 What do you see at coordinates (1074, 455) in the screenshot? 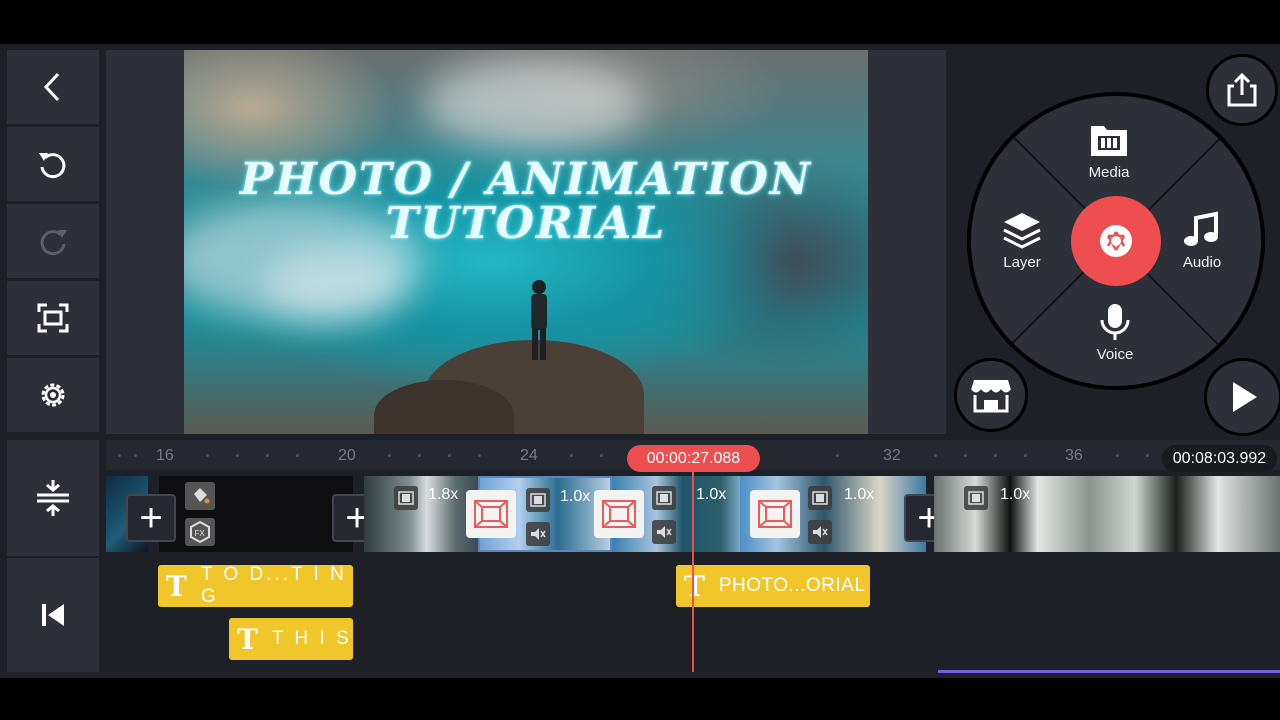
I see `ruler-tick: 36` at bounding box center [1074, 455].